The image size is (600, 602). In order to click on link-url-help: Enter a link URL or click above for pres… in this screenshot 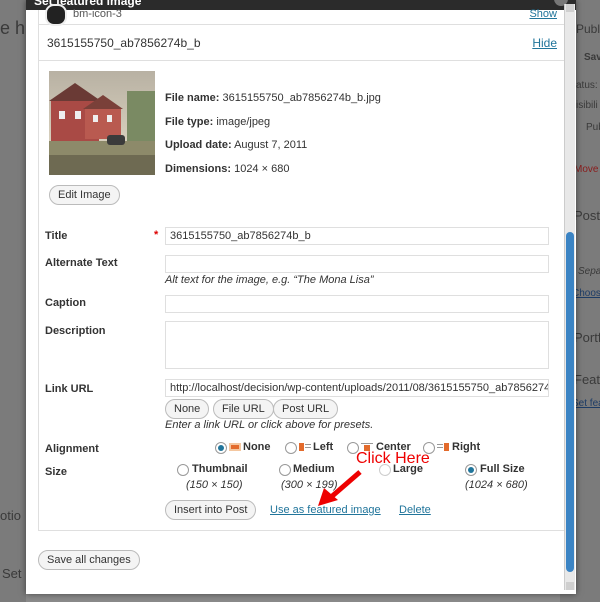, I will do `click(269, 425)`.